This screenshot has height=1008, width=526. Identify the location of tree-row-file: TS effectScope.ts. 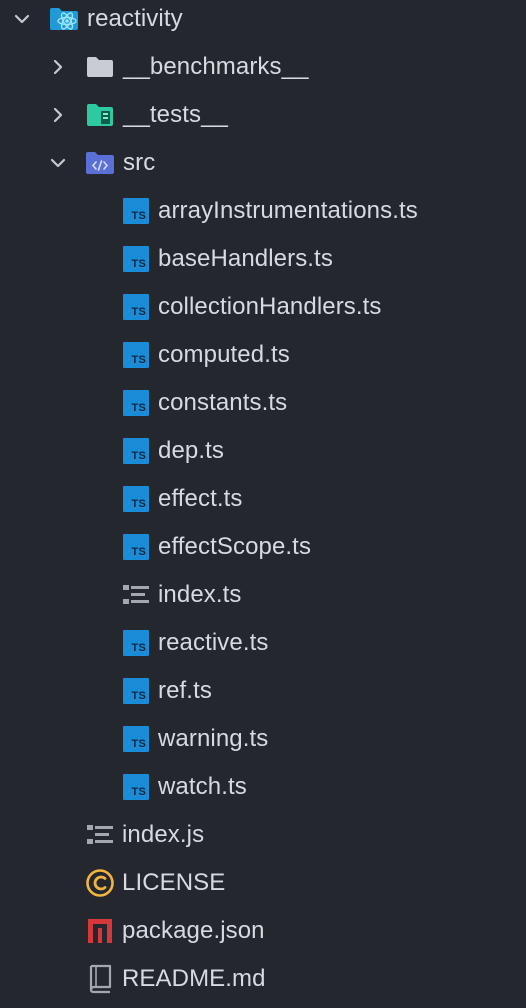
(263, 547).